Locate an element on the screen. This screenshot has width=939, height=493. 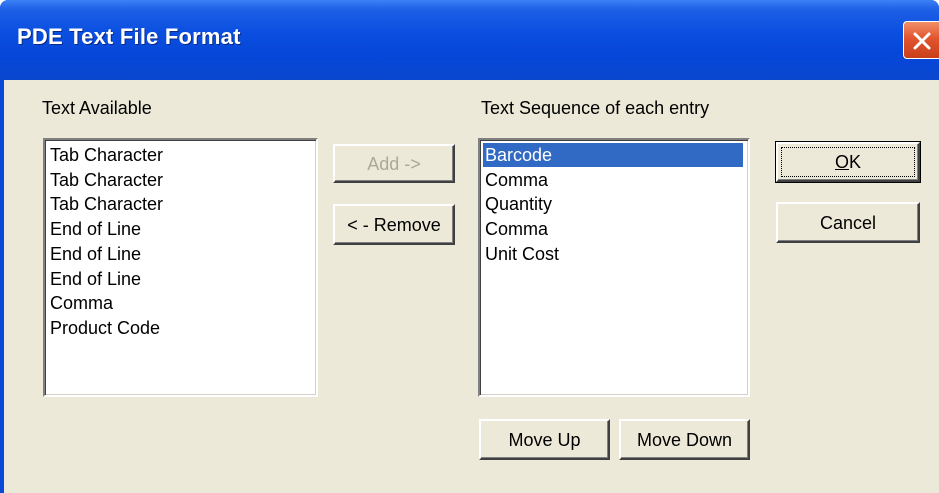
remove-button: < - Remove is located at coordinates (394, 224).